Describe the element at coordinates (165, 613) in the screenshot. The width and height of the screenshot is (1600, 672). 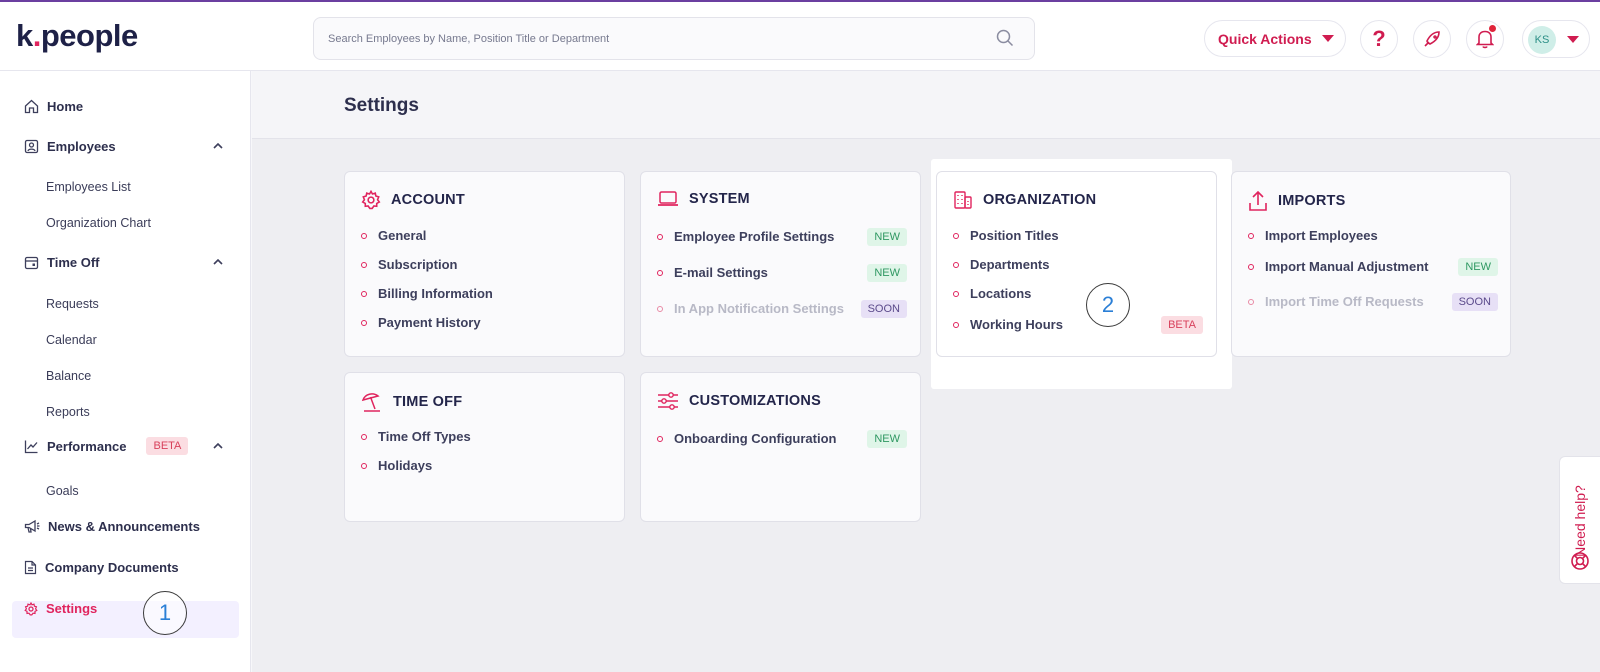
I see `step-marker-1: 1` at that location.